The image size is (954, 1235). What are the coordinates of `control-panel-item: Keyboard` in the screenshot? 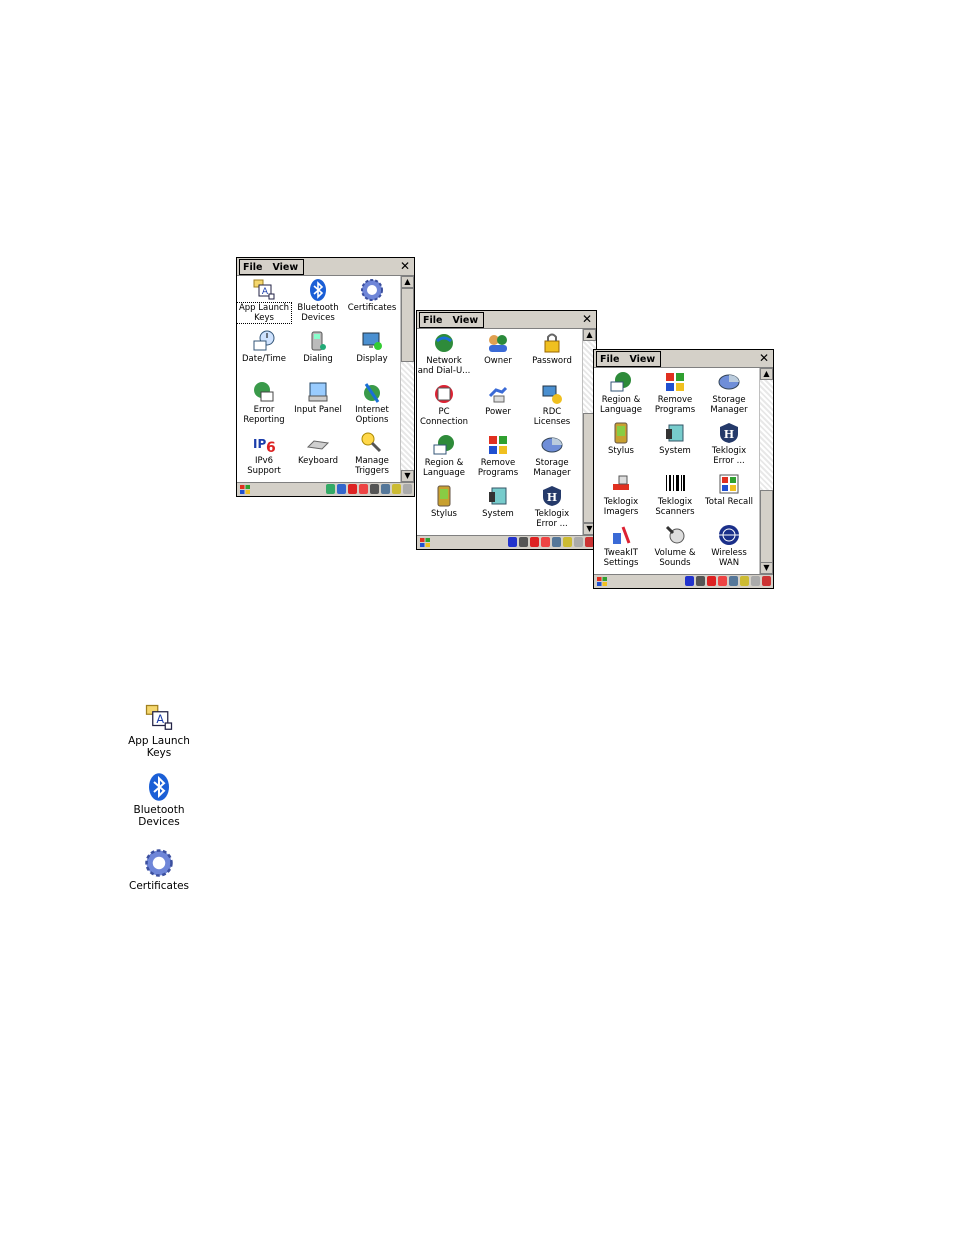 It's located at (318, 448).